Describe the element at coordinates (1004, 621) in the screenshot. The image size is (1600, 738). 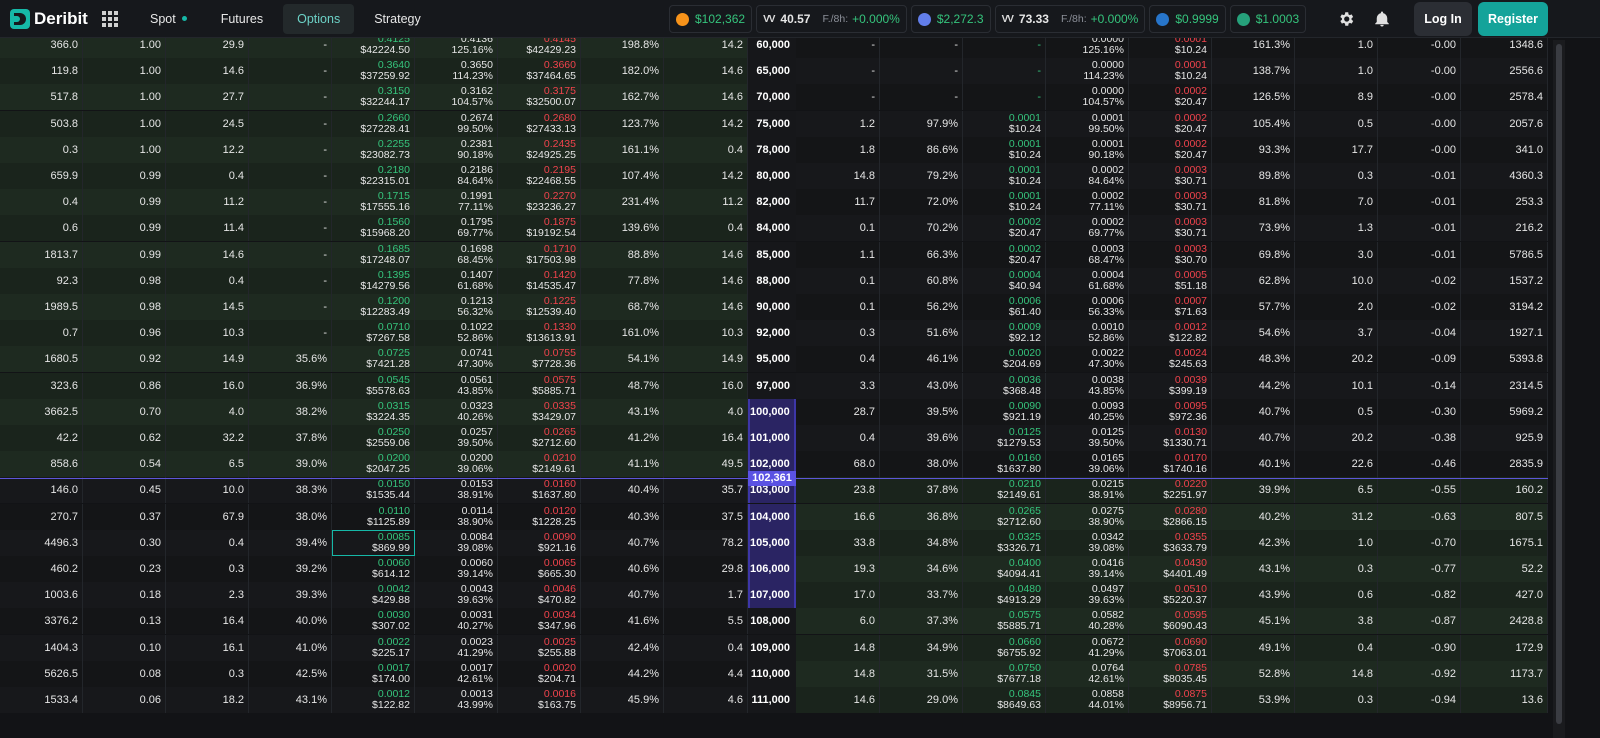
I see `put-bid-cell: 0.0575 $5885.71` at that location.